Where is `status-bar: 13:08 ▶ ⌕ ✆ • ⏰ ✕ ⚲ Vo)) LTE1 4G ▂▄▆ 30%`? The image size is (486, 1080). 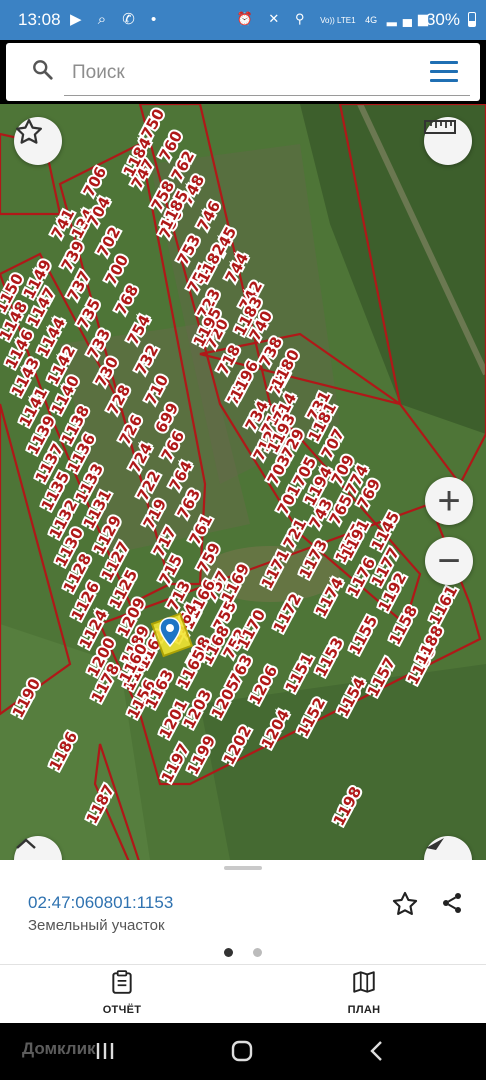 status-bar: 13:08 ▶ ⌕ ✆ • ⏰ ✕ ⚲ Vo)) LTE1 4G ▂▄▆ 30% is located at coordinates (243, 20).